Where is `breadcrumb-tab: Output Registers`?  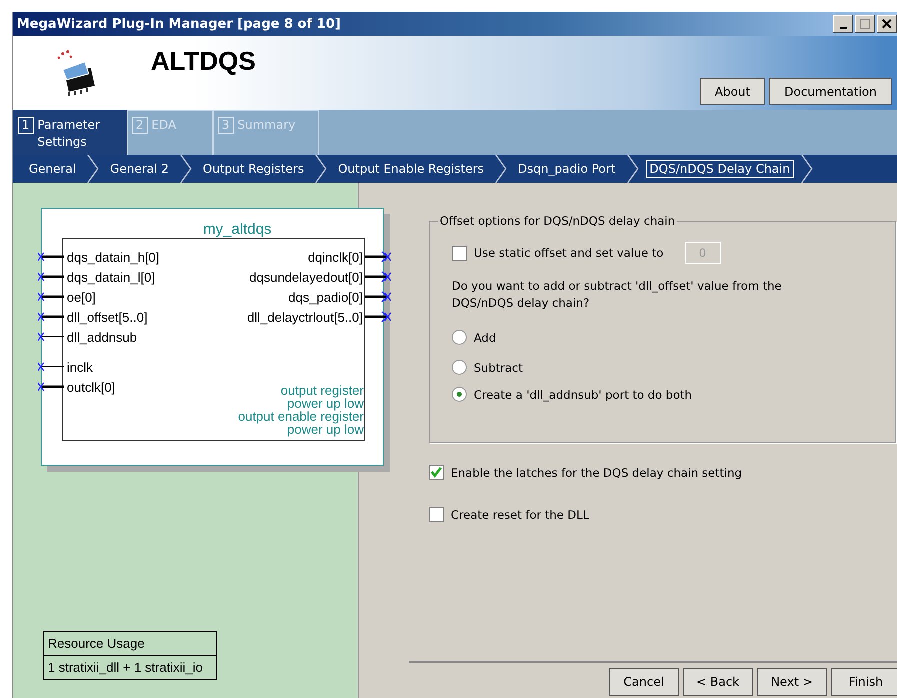
breadcrumb-tab: Output Registers is located at coordinates (253, 169).